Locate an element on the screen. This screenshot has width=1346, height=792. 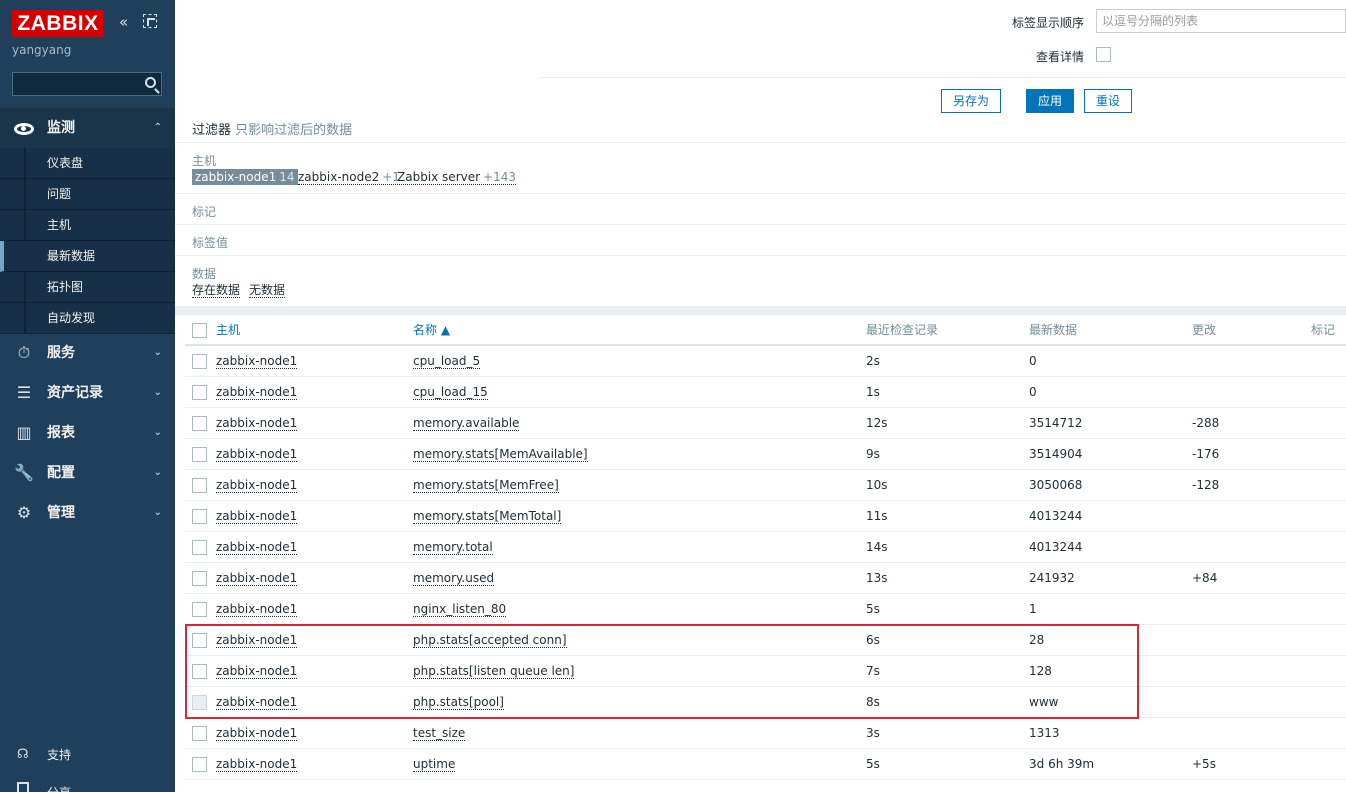
row-item-name: nginx_listen_80 is located at coordinates (460, 609).